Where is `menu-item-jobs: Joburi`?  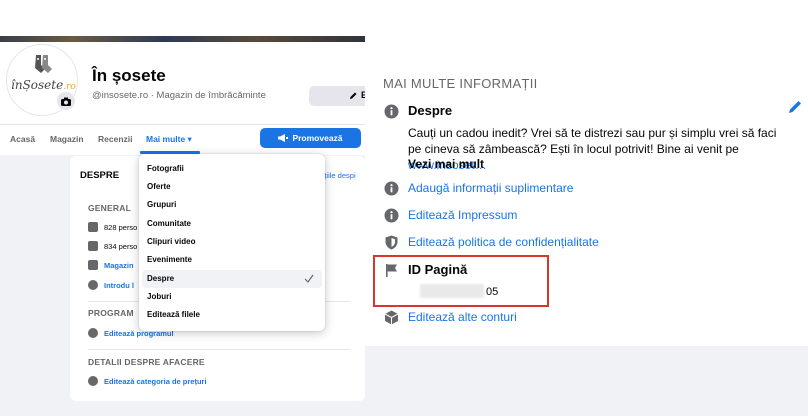 menu-item-jobs: Joburi is located at coordinates (232, 297).